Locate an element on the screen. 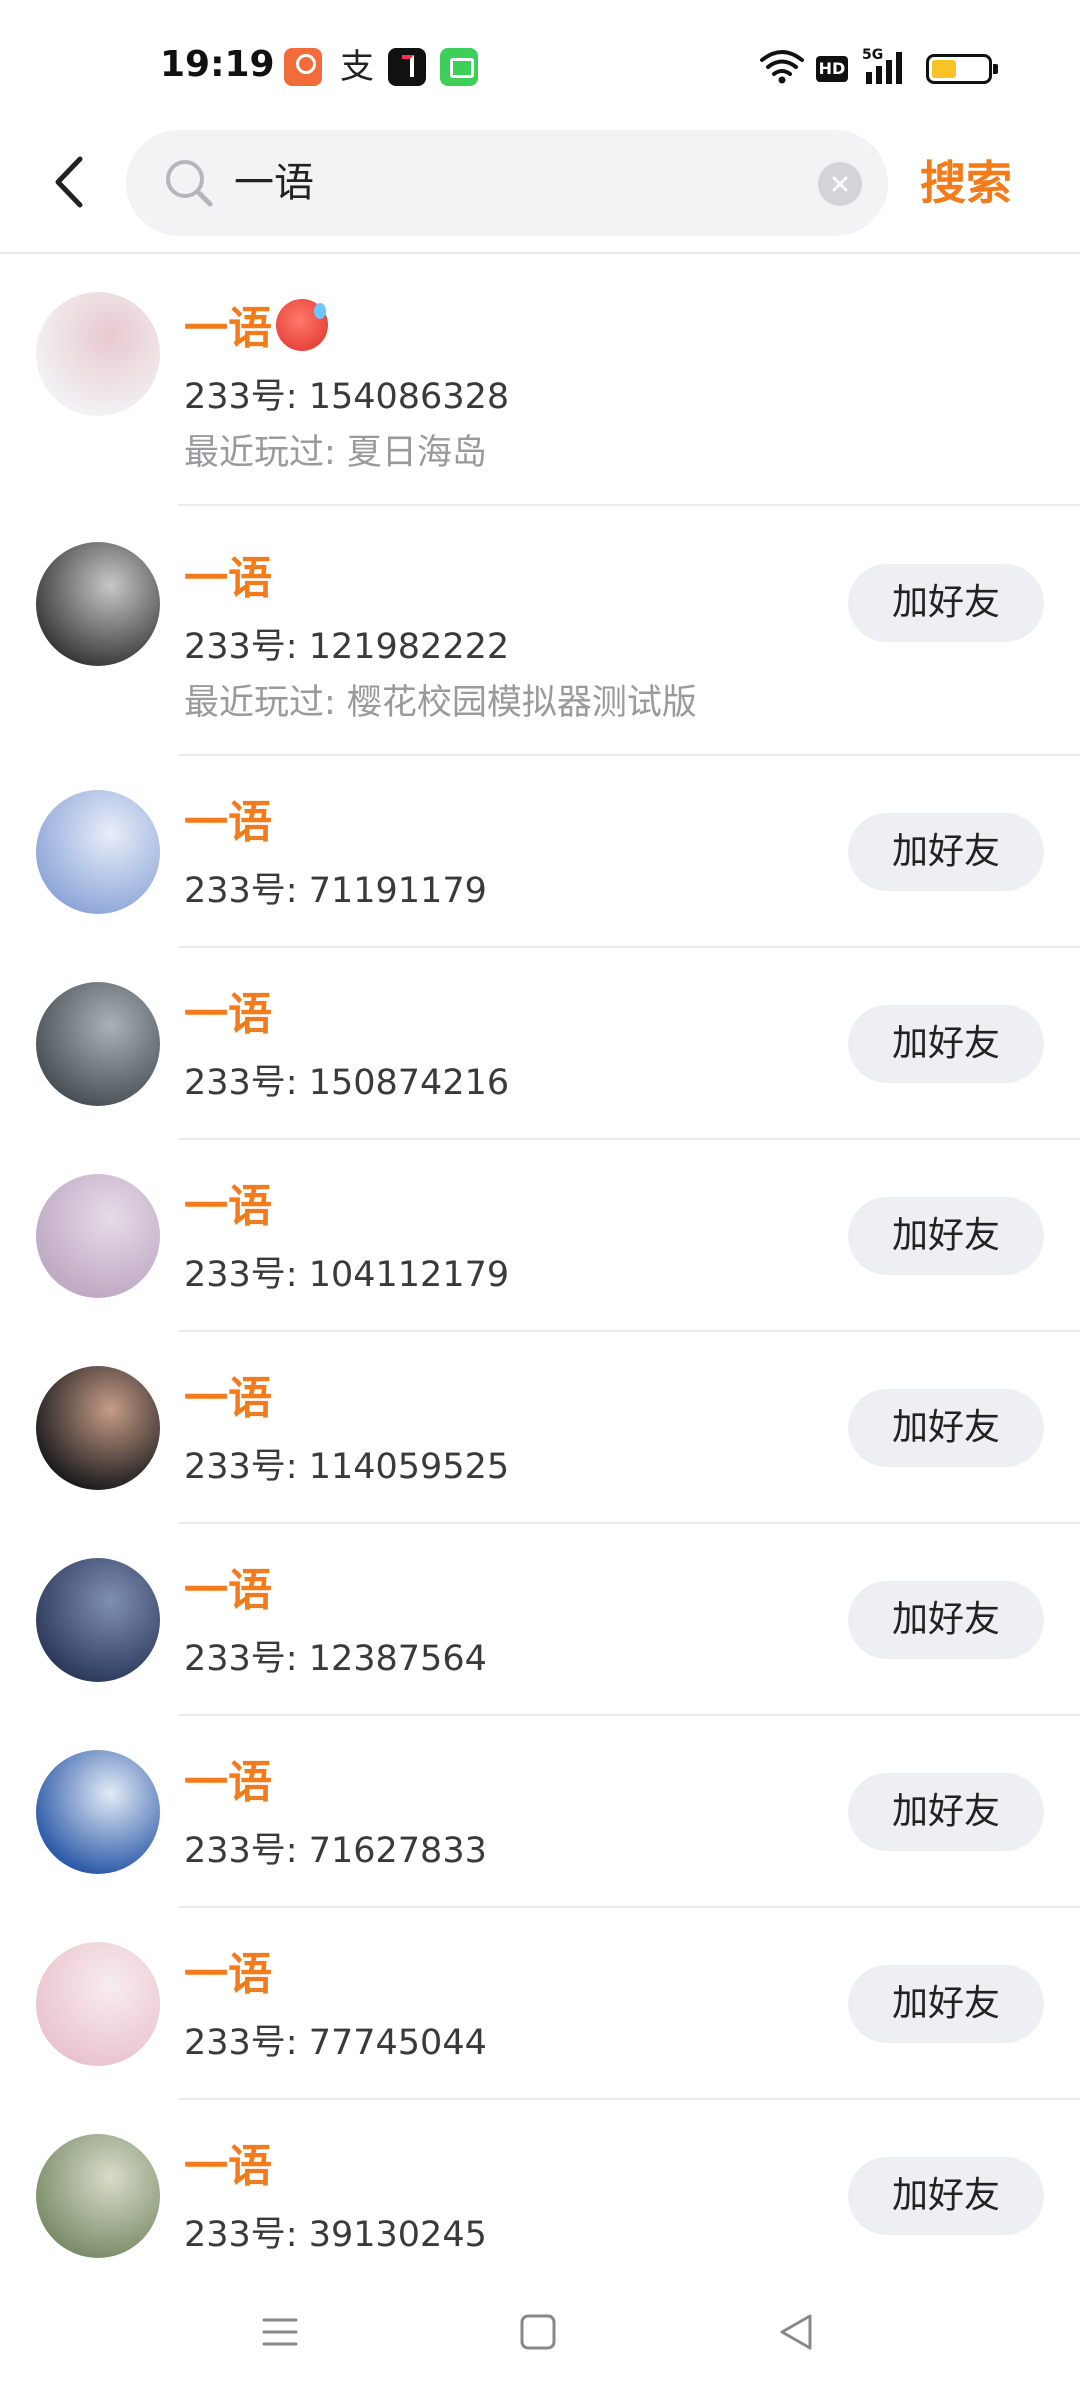 This screenshot has width=1080, height=2400. back-button is located at coordinates (70, 182).